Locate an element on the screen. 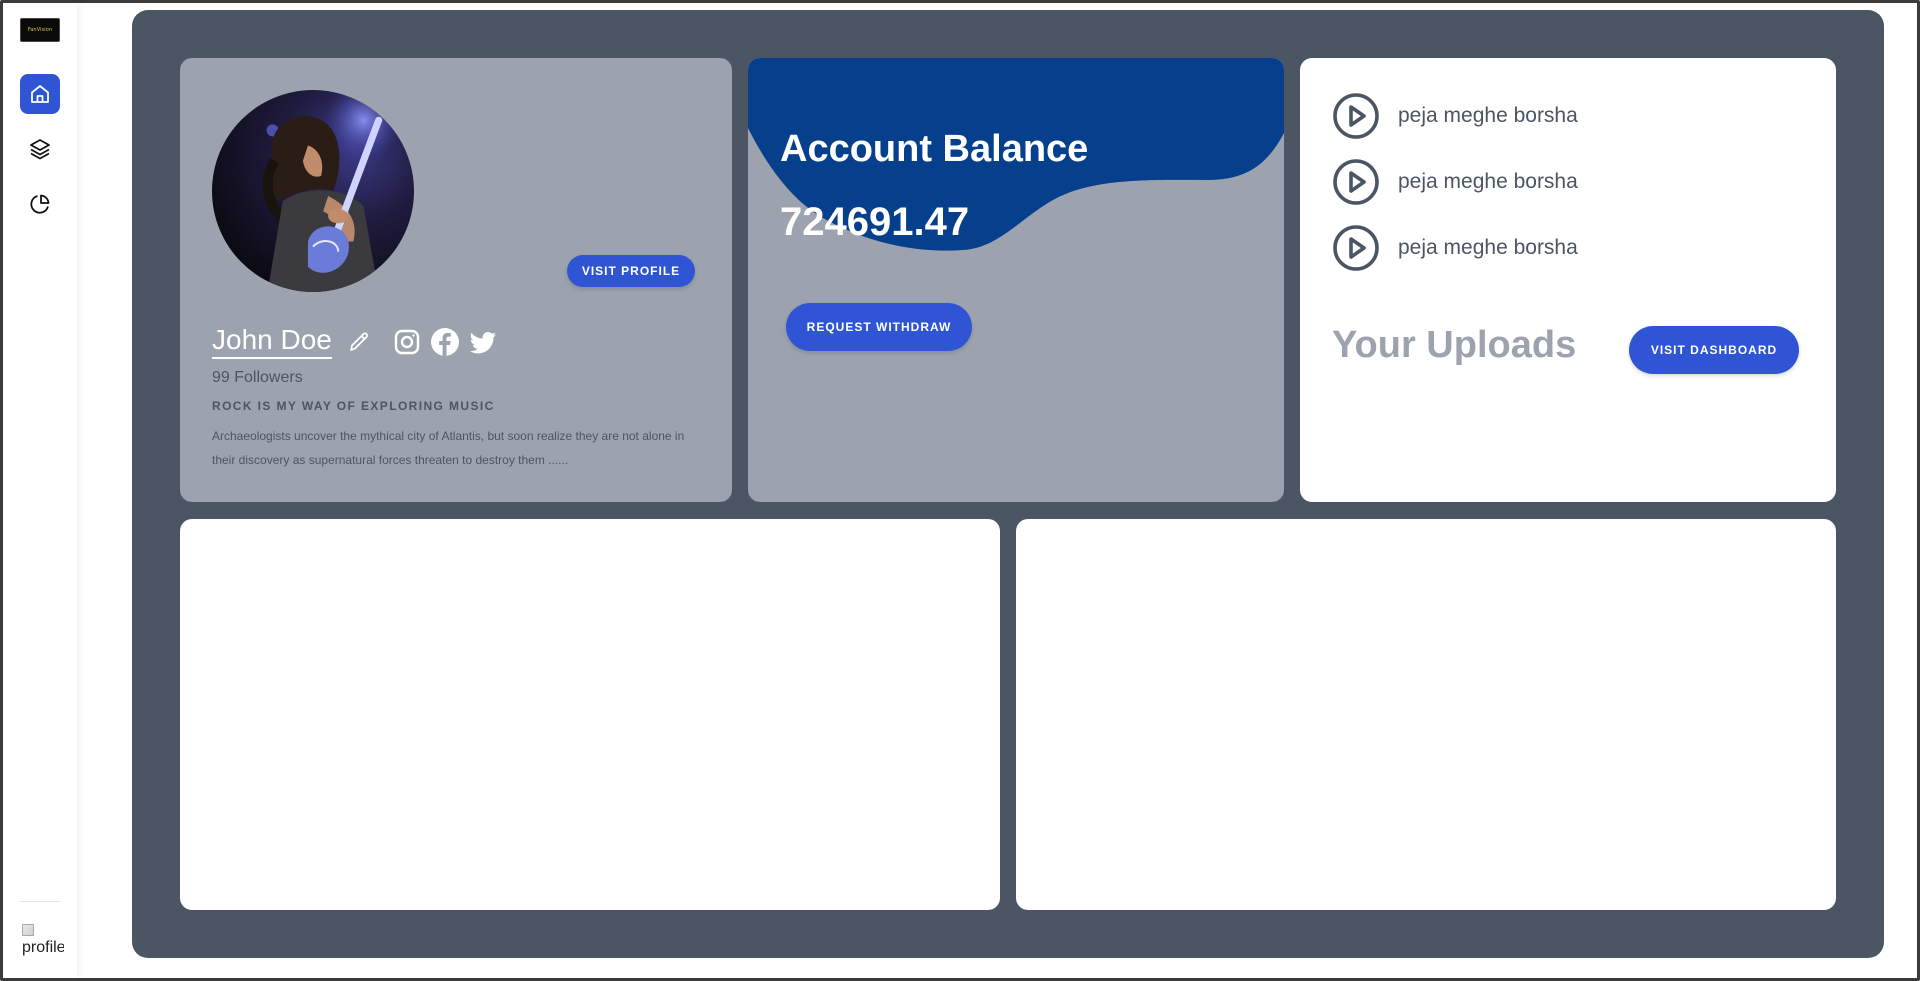 The width and height of the screenshot is (1920, 981). app-logo-text: FanVision is located at coordinates (40, 30).